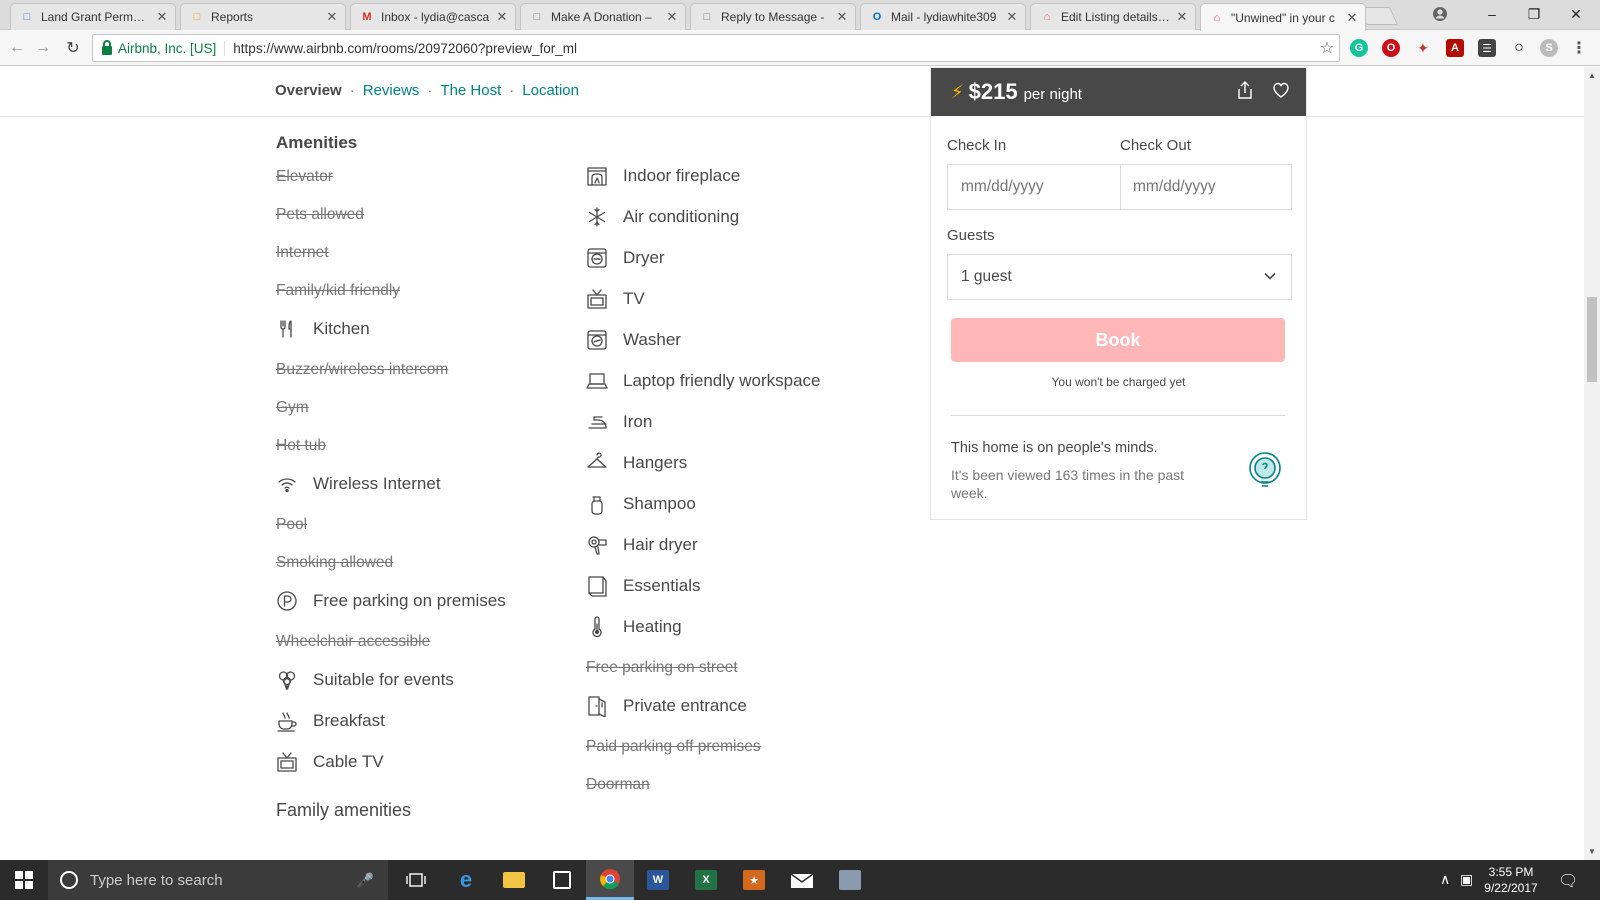 The width and height of the screenshot is (1600, 900). Describe the element at coordinates (308, 90) in the screenshot. I see `subnav-overview: Overview` at that location.